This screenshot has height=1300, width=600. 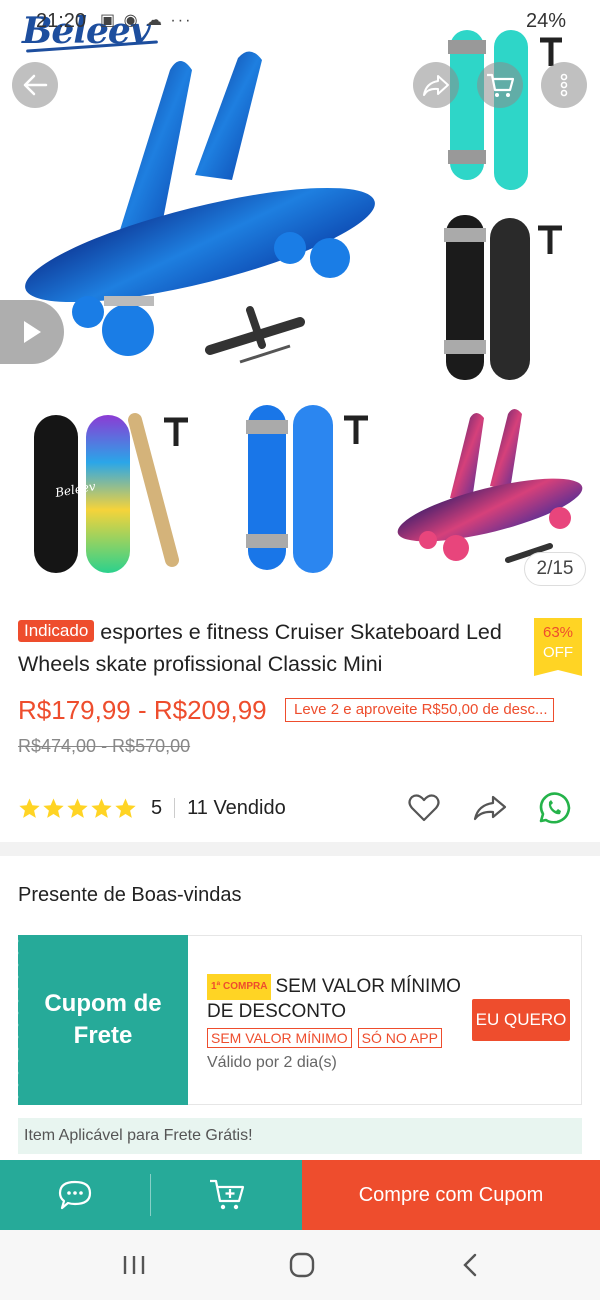 I want to click on welcome-gift-title: Presente de Boas-vindas, so click(x=130, y=895).